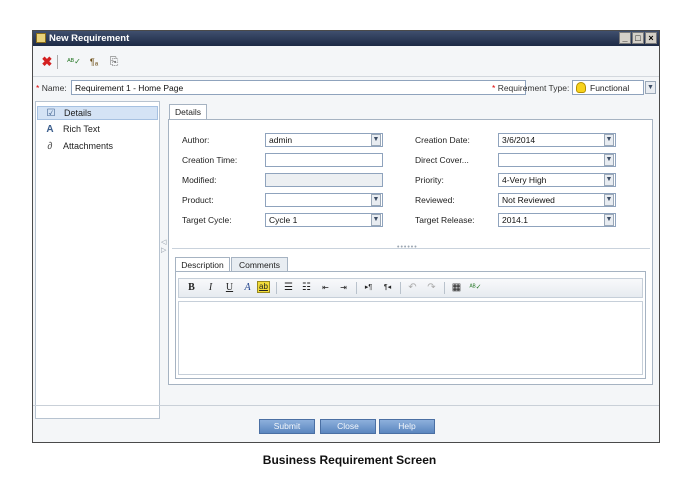  Describe the element at coordinates (324, 220) in the screenshot. I see `target-cycle-select: Cycle 1 ▼` at that location.